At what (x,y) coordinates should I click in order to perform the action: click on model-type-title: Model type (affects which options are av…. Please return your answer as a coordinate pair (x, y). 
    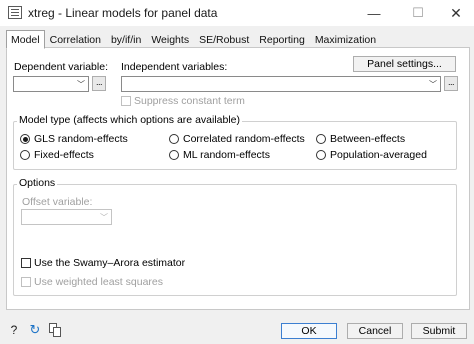
    Looking at the image, I should click on (130, 120).